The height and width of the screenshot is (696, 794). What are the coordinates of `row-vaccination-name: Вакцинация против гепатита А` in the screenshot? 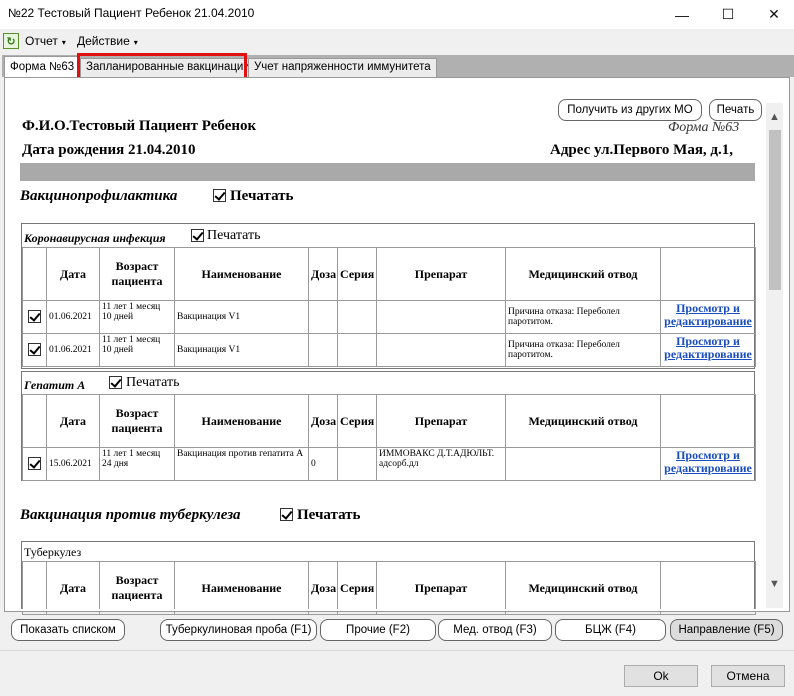 It's located at (241, 464).